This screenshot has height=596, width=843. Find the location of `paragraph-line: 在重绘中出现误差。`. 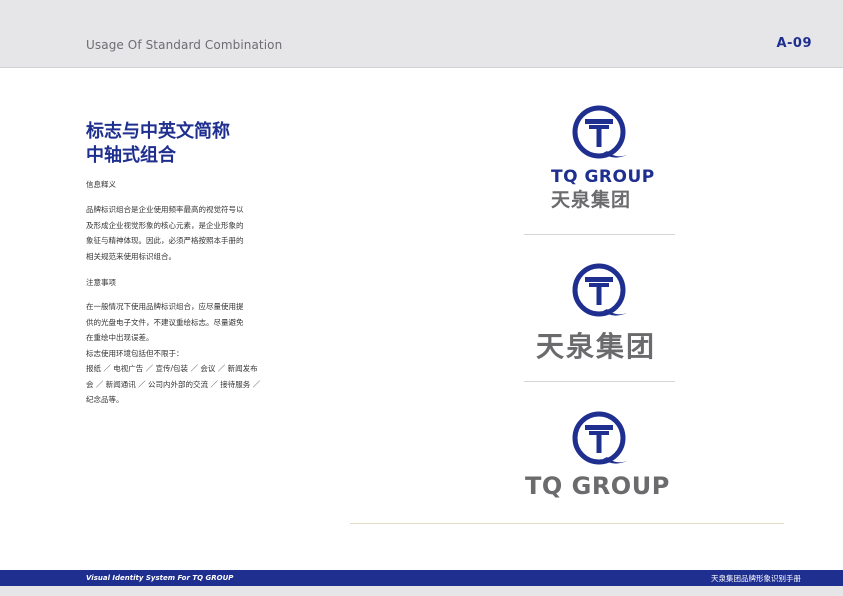

paragraph-line: 在重绘中出现误差。 is located at coordinates (120, 337).